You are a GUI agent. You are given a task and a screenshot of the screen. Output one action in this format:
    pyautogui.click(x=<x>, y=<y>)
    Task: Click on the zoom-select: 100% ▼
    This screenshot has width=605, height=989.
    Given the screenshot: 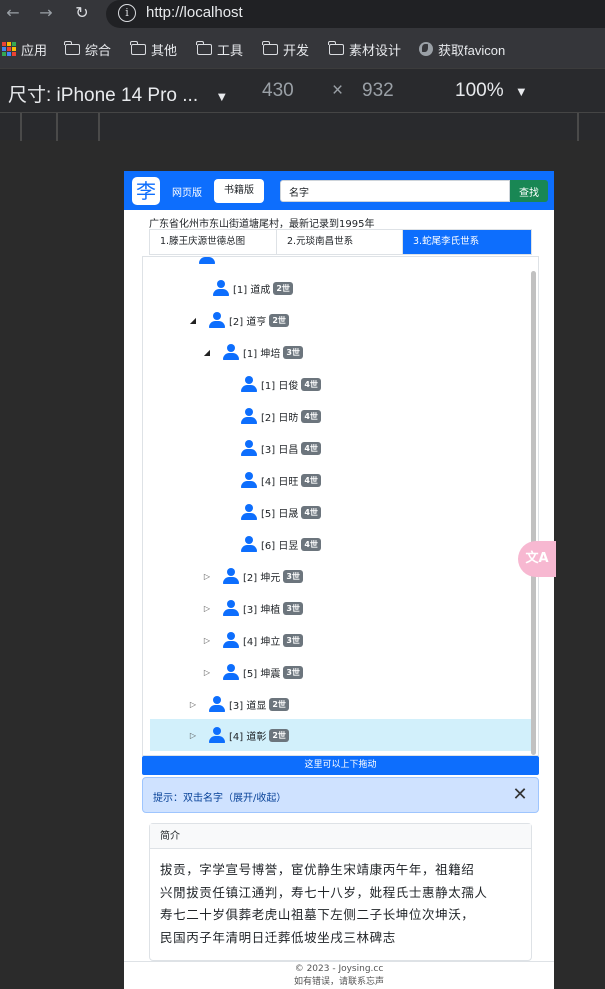 What is the action you would take?
    pyautogui.click(x=491, y=91)
    